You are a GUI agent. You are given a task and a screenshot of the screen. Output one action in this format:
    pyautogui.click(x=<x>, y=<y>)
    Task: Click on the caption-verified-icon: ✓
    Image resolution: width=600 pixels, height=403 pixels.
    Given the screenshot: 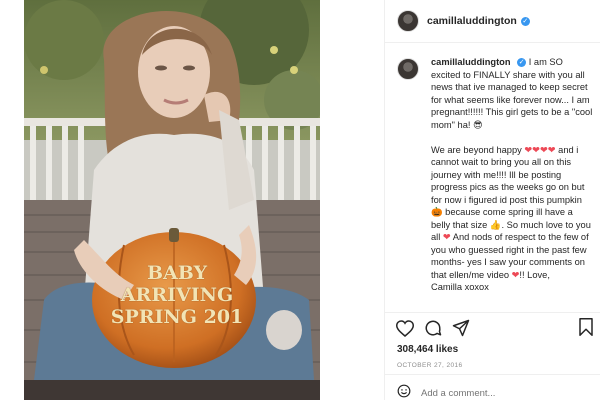 What is the action you would take?
    pyautogui.click(x=522, y=63)
    